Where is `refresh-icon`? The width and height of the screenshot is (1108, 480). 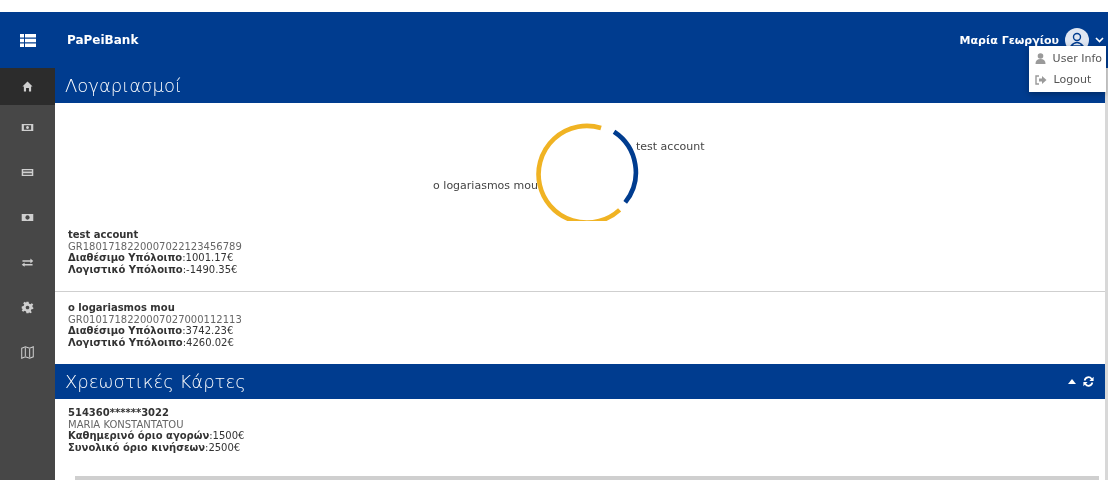
refresh-icon is located at coordinates (1088, 381).